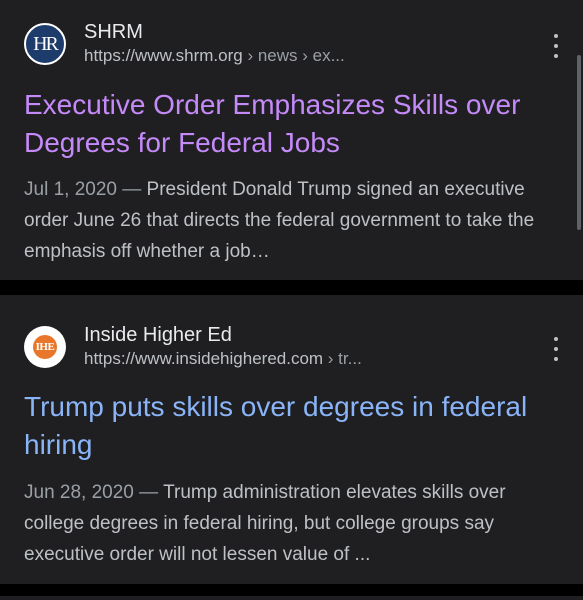 Image resolution: width=583 pixels, height=600 pixels. Describe the element at coordinates (163, 55) in the screenshot. I see `url-base: https://www.shrm.org` at that location.